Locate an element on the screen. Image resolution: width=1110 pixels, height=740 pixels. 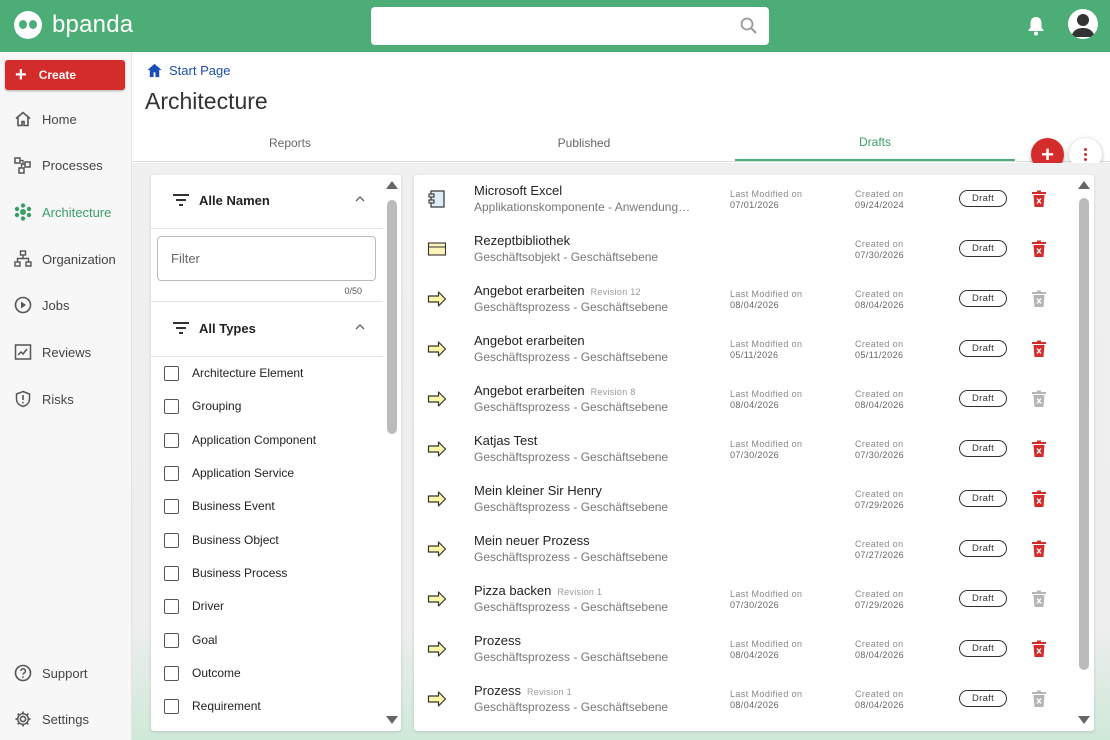
names-filter-title: Alle Namen is located at coordinates (234, 200).